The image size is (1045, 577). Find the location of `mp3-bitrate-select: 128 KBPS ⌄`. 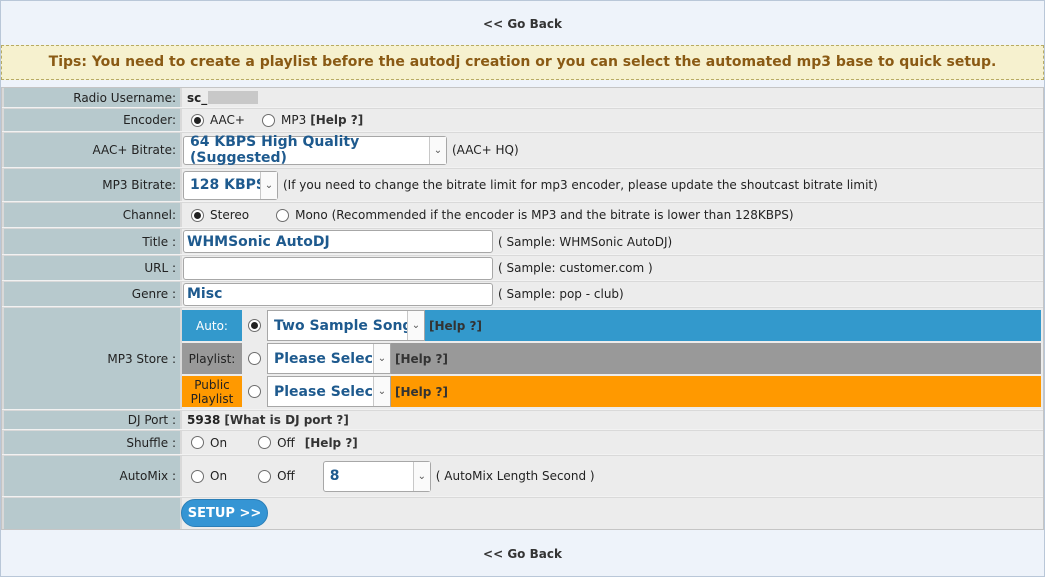

mp3-bitrate-select: 128 KBPS ⌄ is located at coordinates (230, 185).